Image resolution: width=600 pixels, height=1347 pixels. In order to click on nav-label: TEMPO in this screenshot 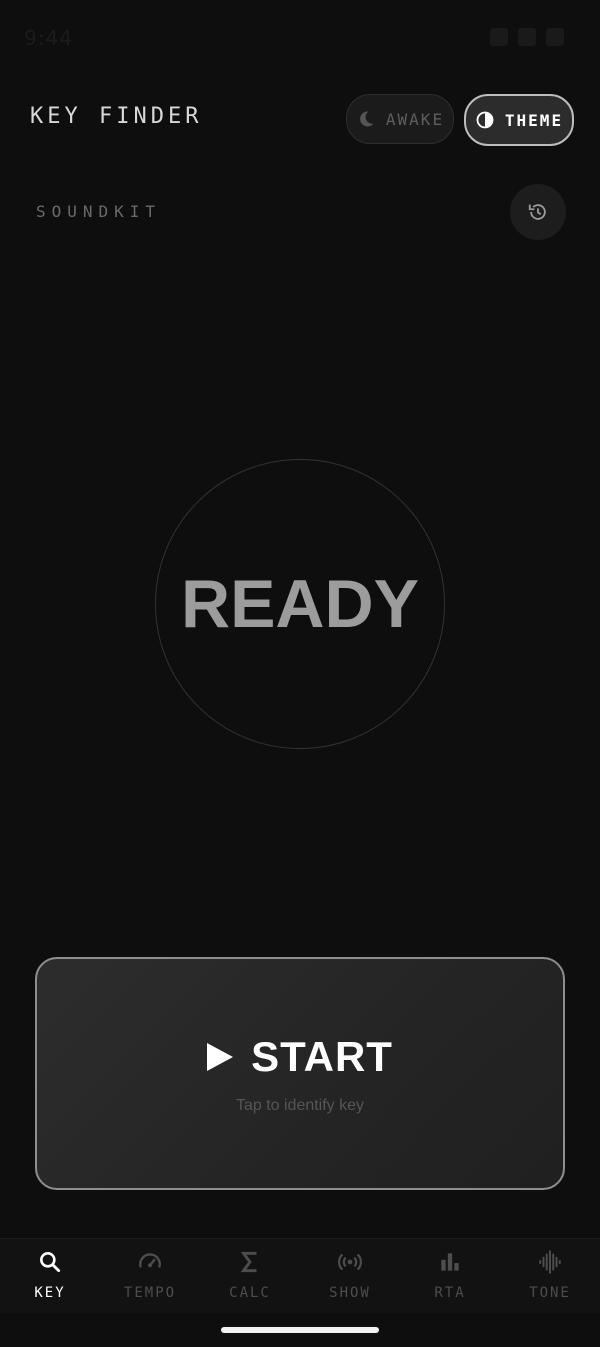, I will do `click(150, 1293)`.